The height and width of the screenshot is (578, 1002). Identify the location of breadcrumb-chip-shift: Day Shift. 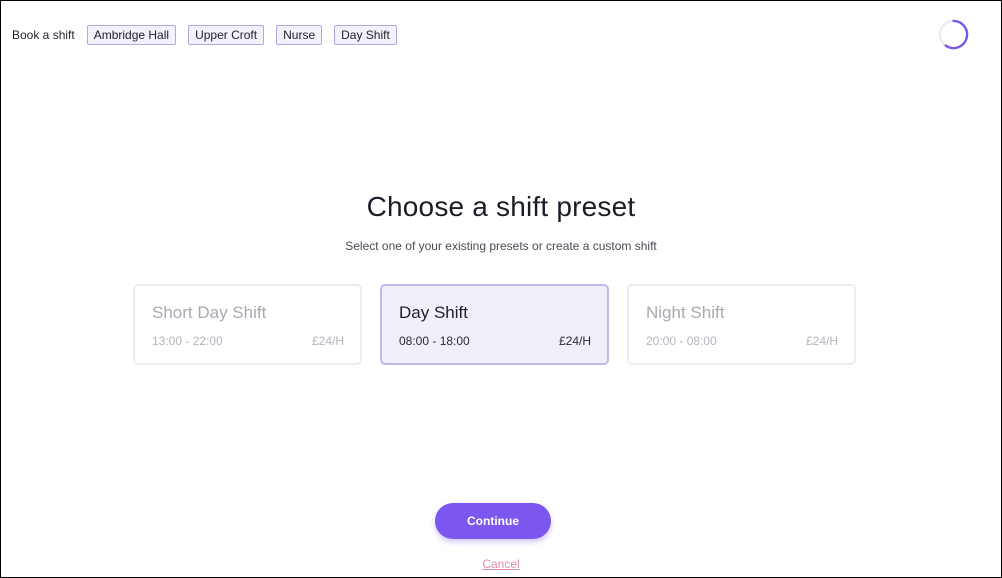
(365, 35).